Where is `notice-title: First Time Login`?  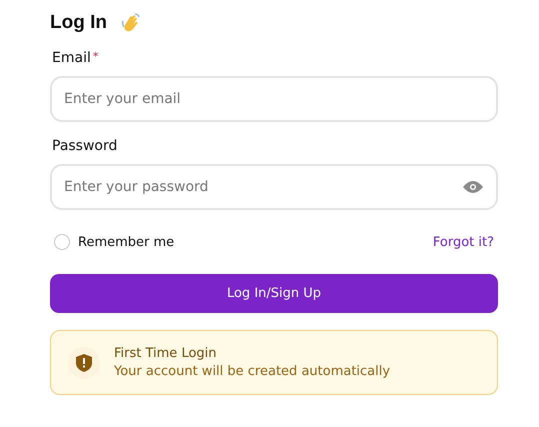 notice-title: First Time Login is located at coordinates (166, 353).